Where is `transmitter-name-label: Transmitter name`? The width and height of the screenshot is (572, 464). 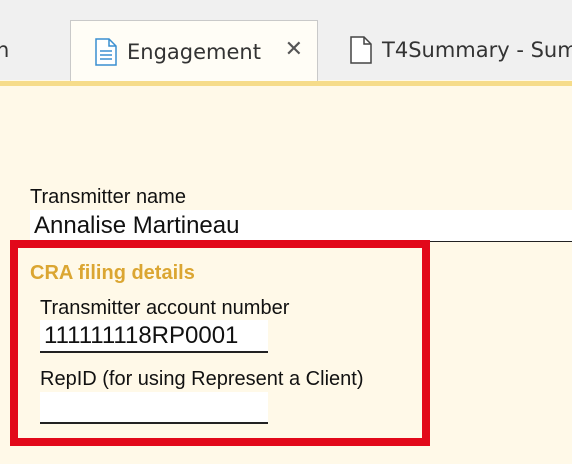 transmitter-name-label: Transmitter name is located at coordinates (108, 197).